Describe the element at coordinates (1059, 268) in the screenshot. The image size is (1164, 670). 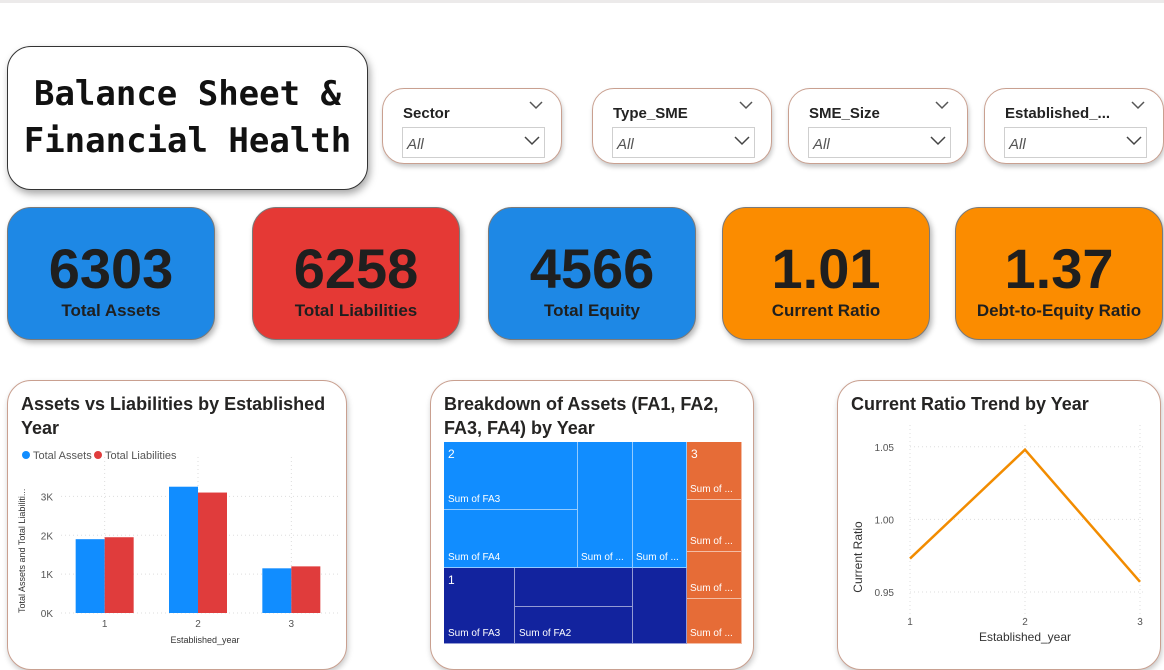
I see `kpi-value: 1.37` at that location.